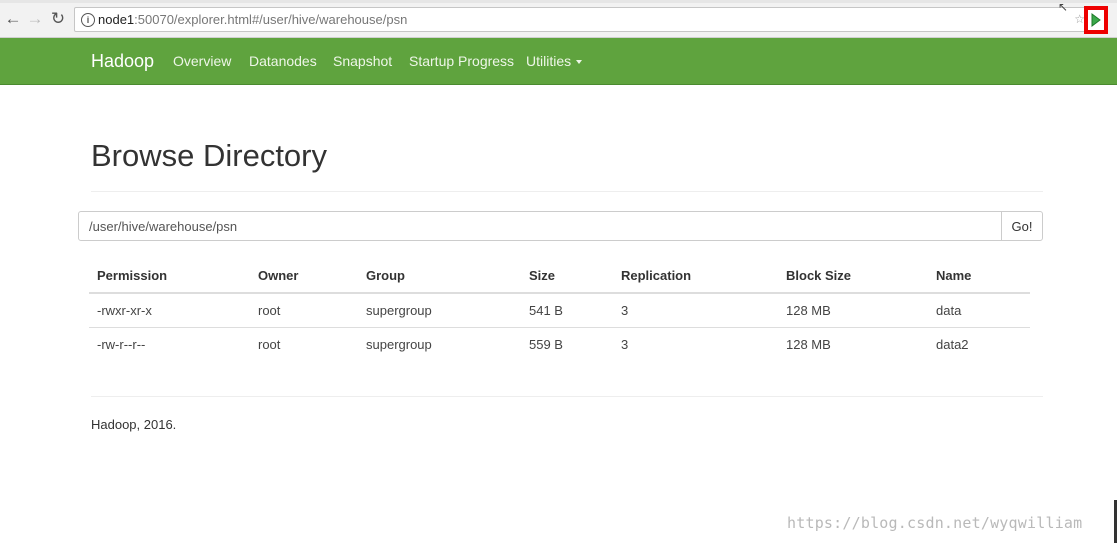 This screenshot has width=1117, height=543. What do you see at coordinates (542, 275) in the screenshot?
I see `header-size: Size` at bounding box center [542, 275].